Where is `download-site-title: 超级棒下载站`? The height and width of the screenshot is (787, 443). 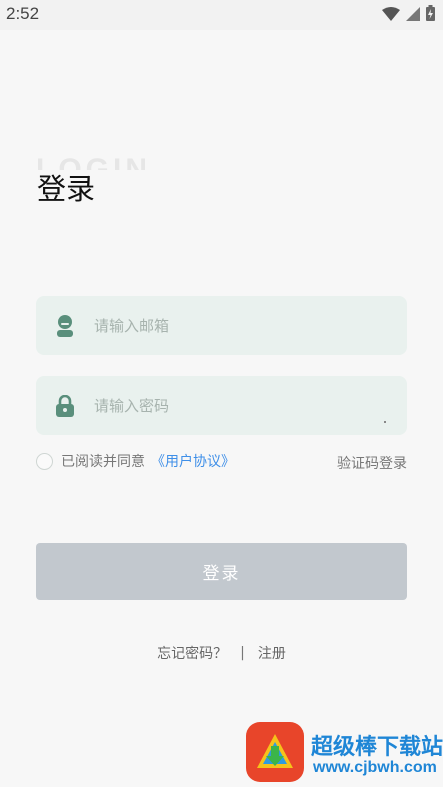
download-site-title: 超级棒下载站 is located at coordinates (377, 747).